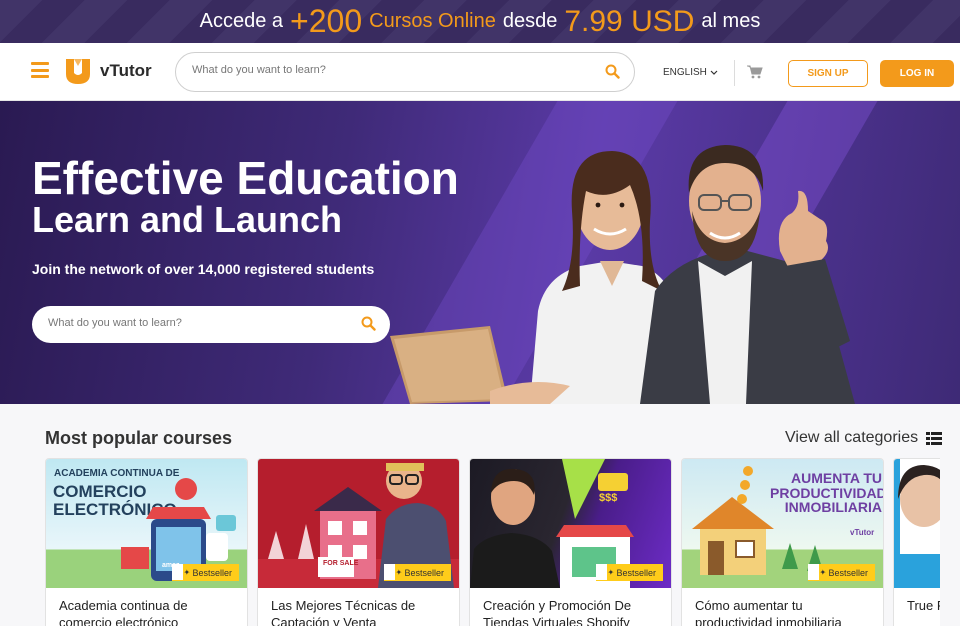 This screenshot has height=626, width=960. What do you see at coordinates (392, 70) in the screenshot?
I see `header-search-input` at bounding box center [392, 70].